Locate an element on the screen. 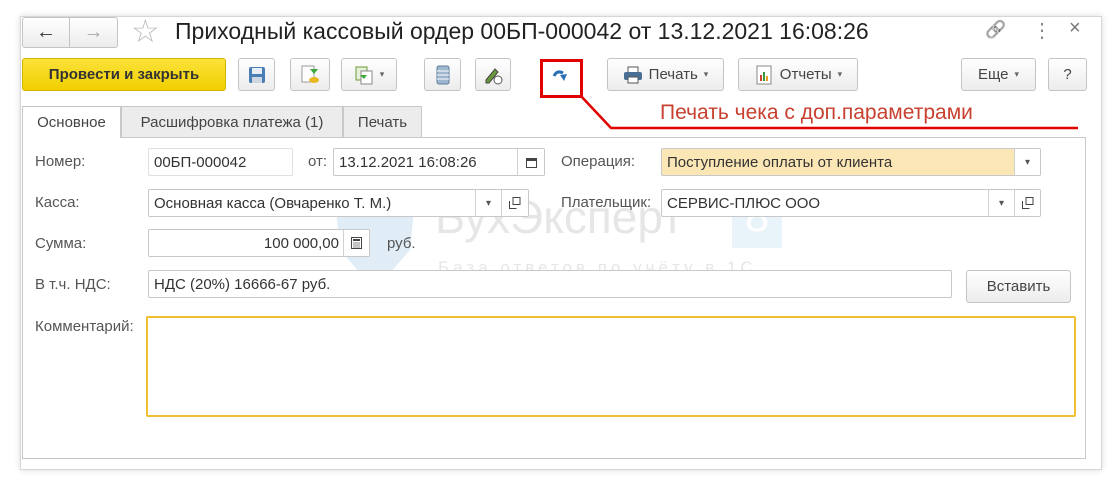 The image size is (1110, 479). tab-main-label: Основное is located at coordinates (71, 122).